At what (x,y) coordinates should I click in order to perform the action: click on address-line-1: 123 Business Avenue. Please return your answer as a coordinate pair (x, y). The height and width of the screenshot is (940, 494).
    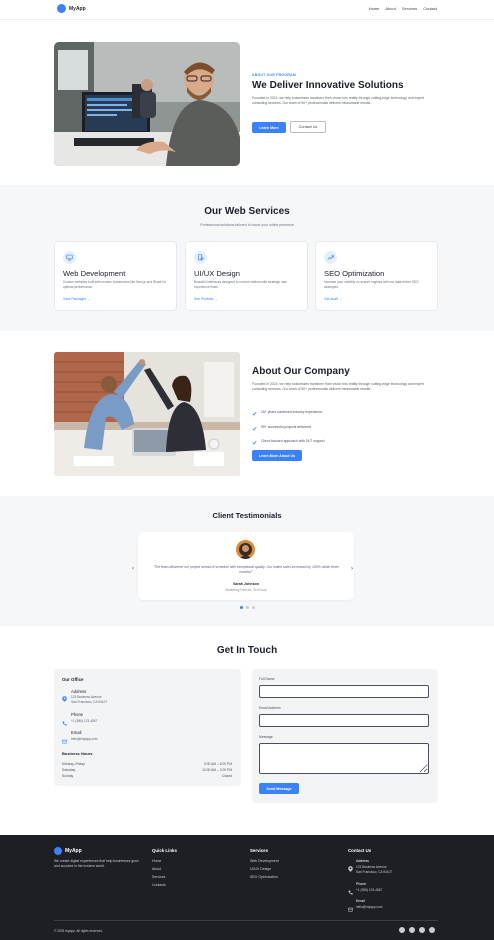
    Looking at the image, I should click on (86, 697).